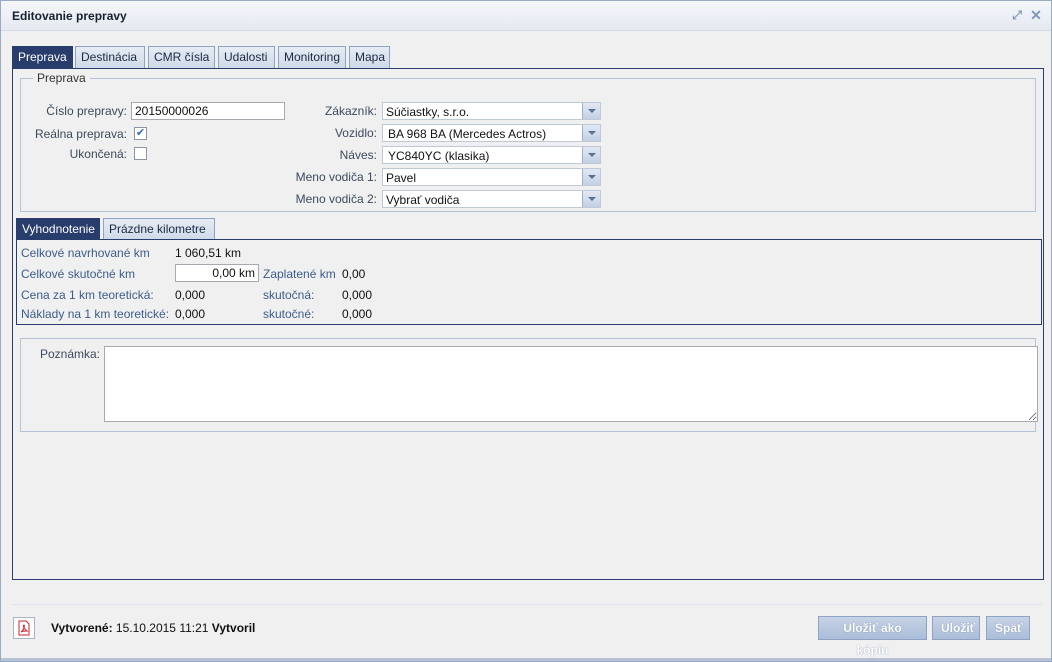  Describe the element at coordinates (82, 628) in the screenshot. I see `created-label: Vytvorené:` at that location.